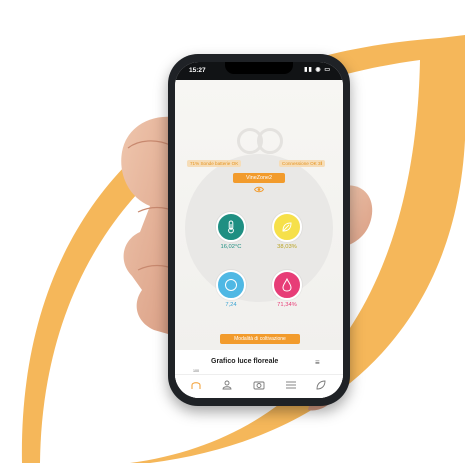  What do you see at coordinates (321, 385) in the screenshot?
I see `leaf-outline-icon` at bounding box center [321, 385].